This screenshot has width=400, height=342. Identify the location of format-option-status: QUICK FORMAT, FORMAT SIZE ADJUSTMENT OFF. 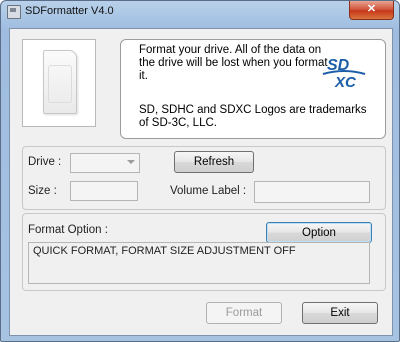
(199, 263).